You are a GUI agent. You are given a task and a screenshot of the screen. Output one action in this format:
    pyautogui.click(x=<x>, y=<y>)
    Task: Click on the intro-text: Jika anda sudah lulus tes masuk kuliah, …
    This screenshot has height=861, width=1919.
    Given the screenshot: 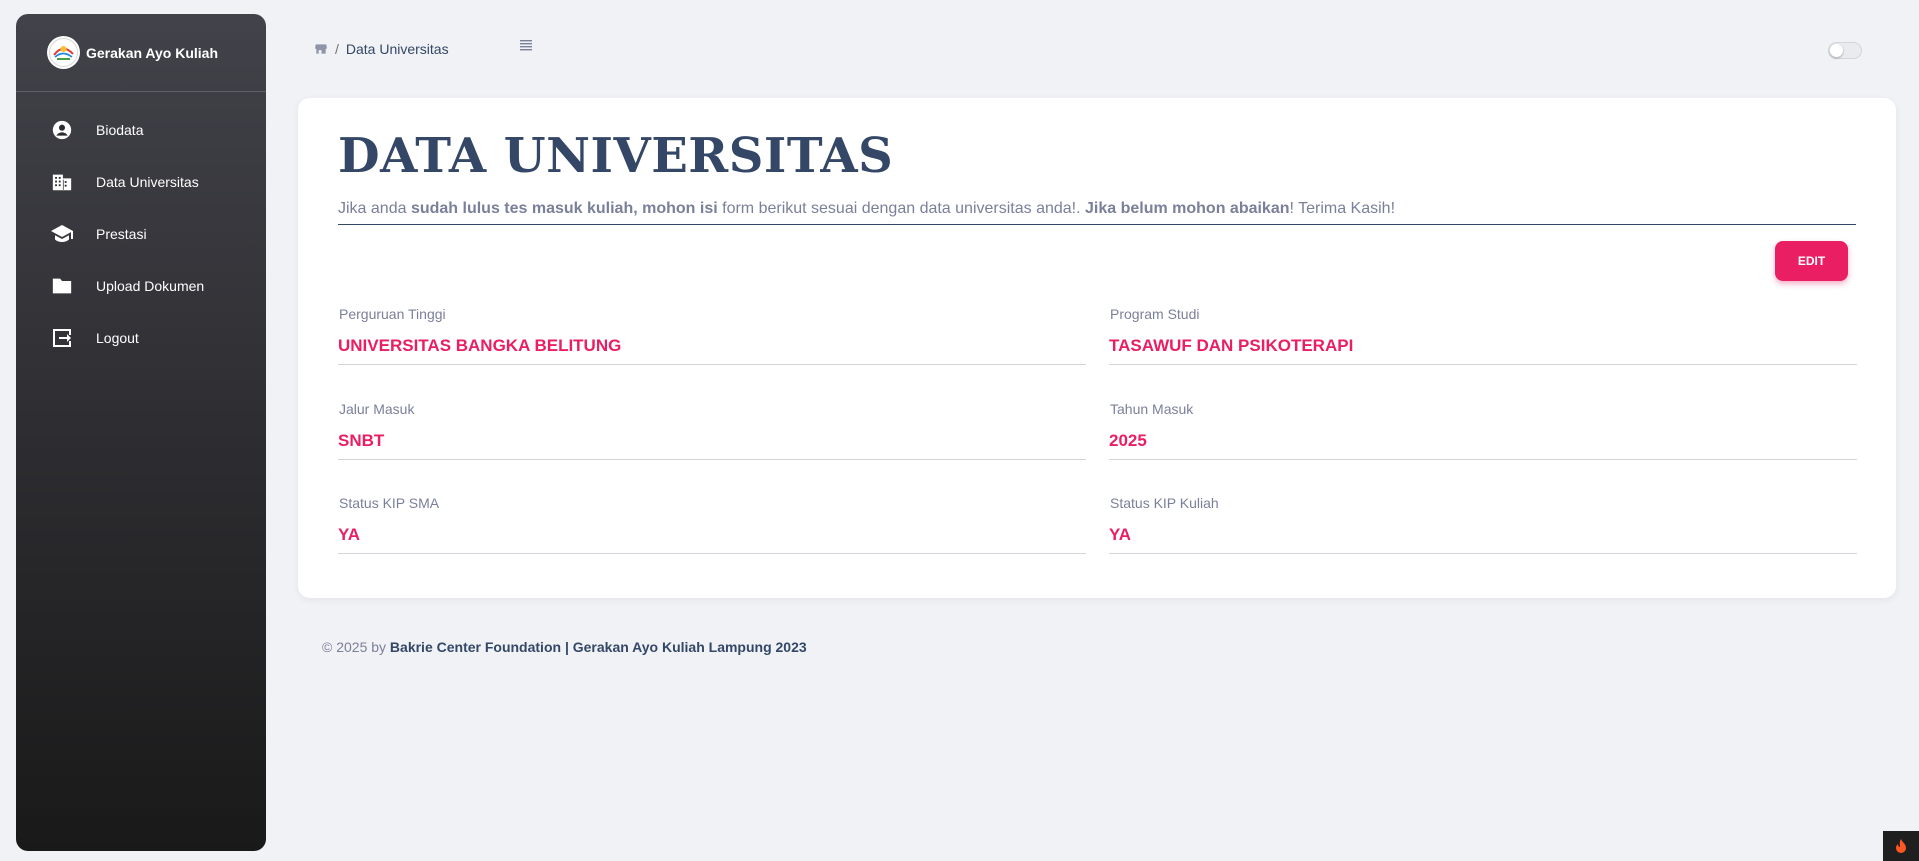 What is the action you would take?
    pyautogui.click(x=1097, y=212)
    